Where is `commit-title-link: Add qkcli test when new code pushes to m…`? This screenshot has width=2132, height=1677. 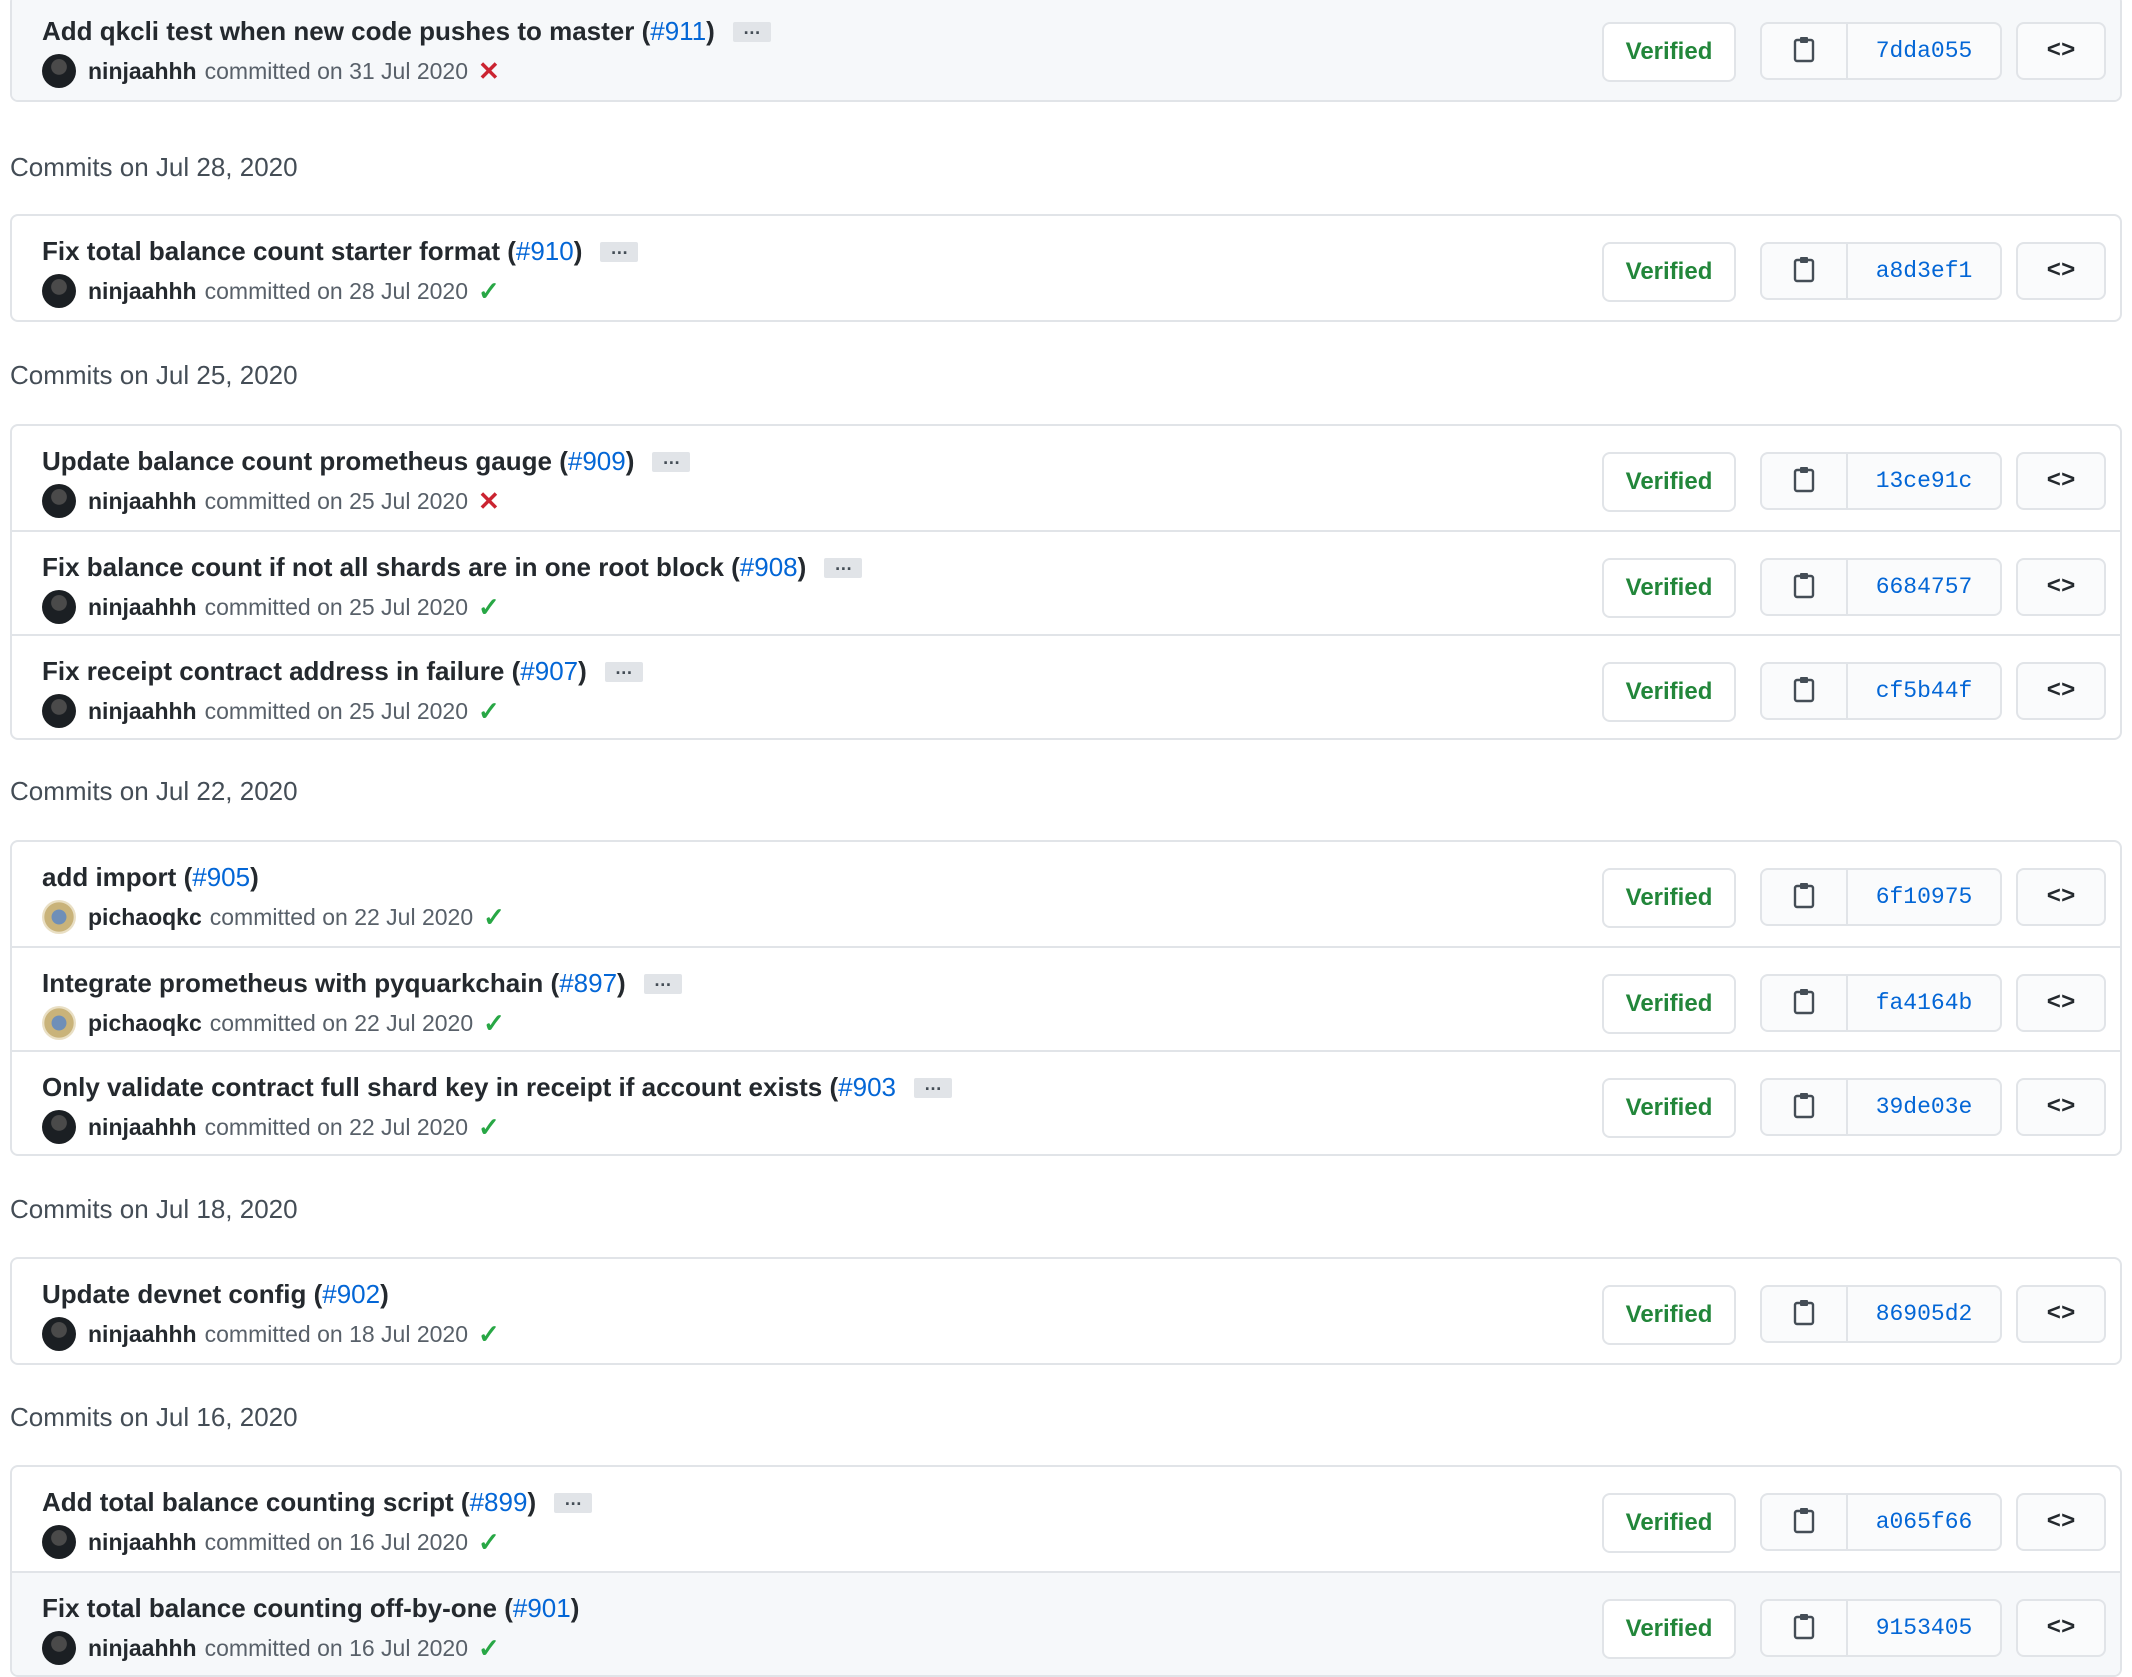 commit-title-link: Add qkcli test when new code pushes to m… is located at coordinates (338, 31).